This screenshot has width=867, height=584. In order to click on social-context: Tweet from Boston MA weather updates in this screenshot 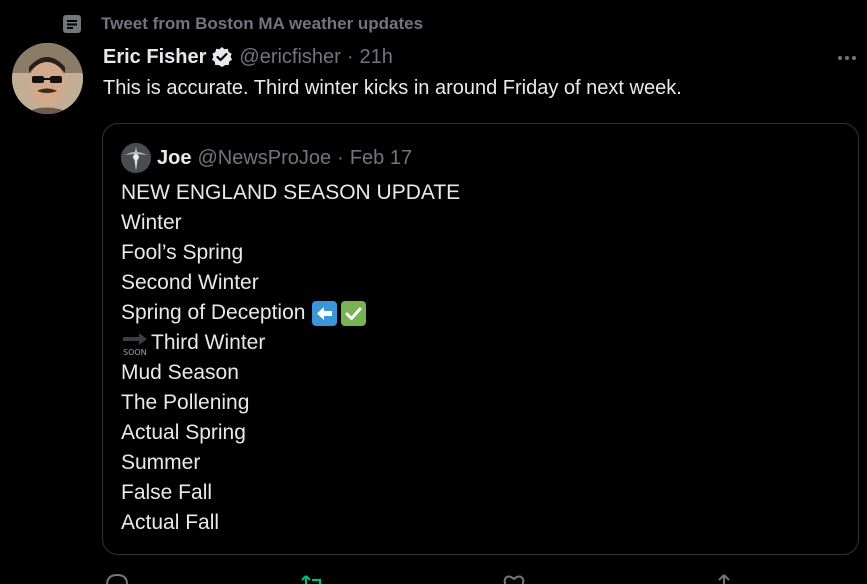, I will do `click(242, 24)`.